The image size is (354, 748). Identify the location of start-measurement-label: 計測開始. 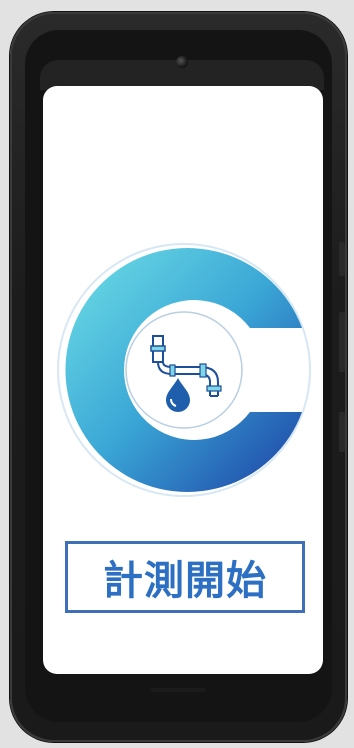
(185, 581).